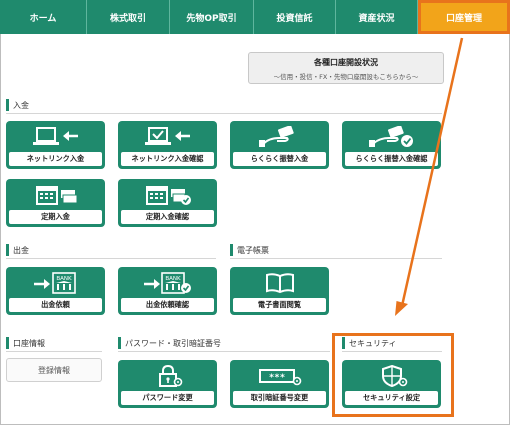  What do you see at coordinates (167, 376) in the screenshot?
I see `padlock-gear-icon` at bounding box center [167, 376].